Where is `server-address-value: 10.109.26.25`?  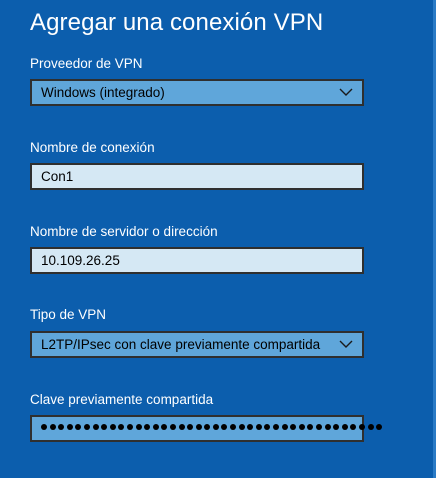
server-address-value: 10.109.26.25 is located at coordinates (80, 260).